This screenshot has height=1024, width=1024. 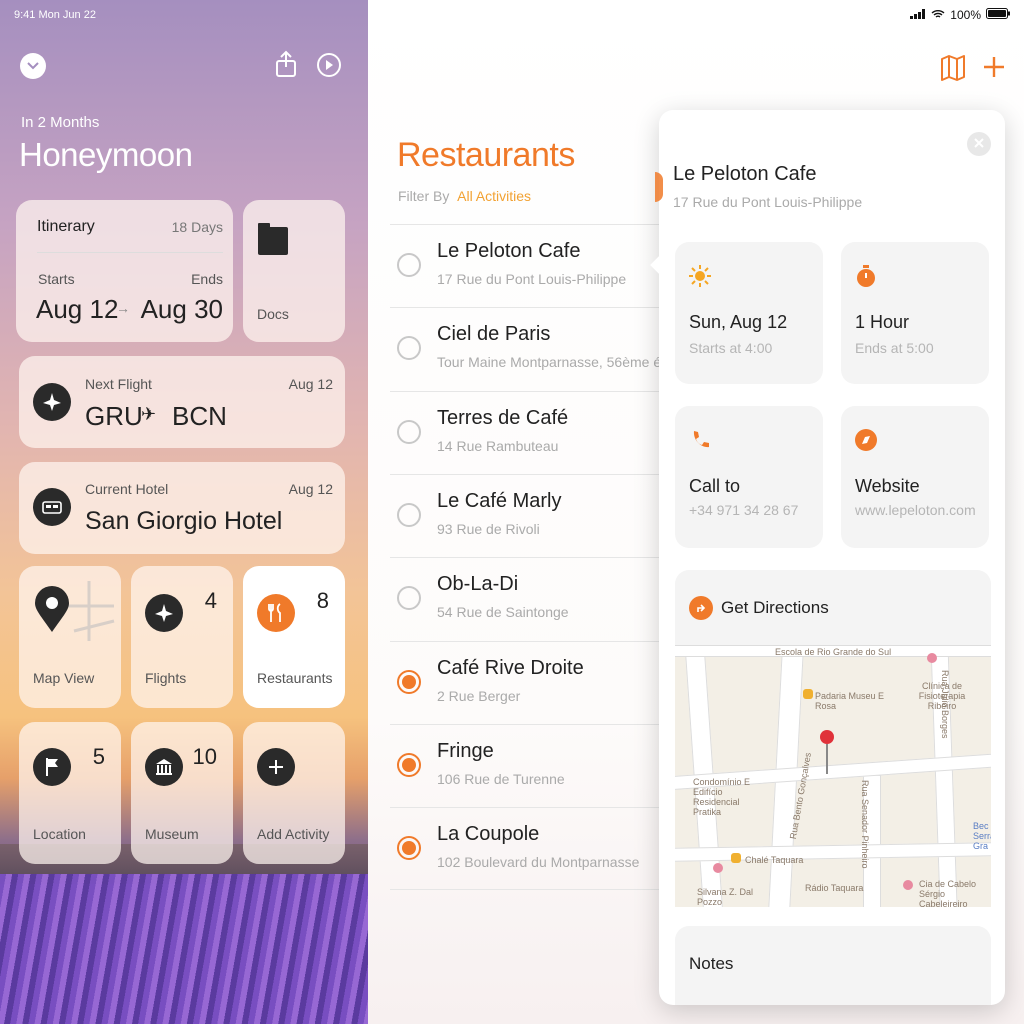 I want to click on restaurant-address: 17 Rue du Pont Louis-Philippe, so click(x=532, y=279).